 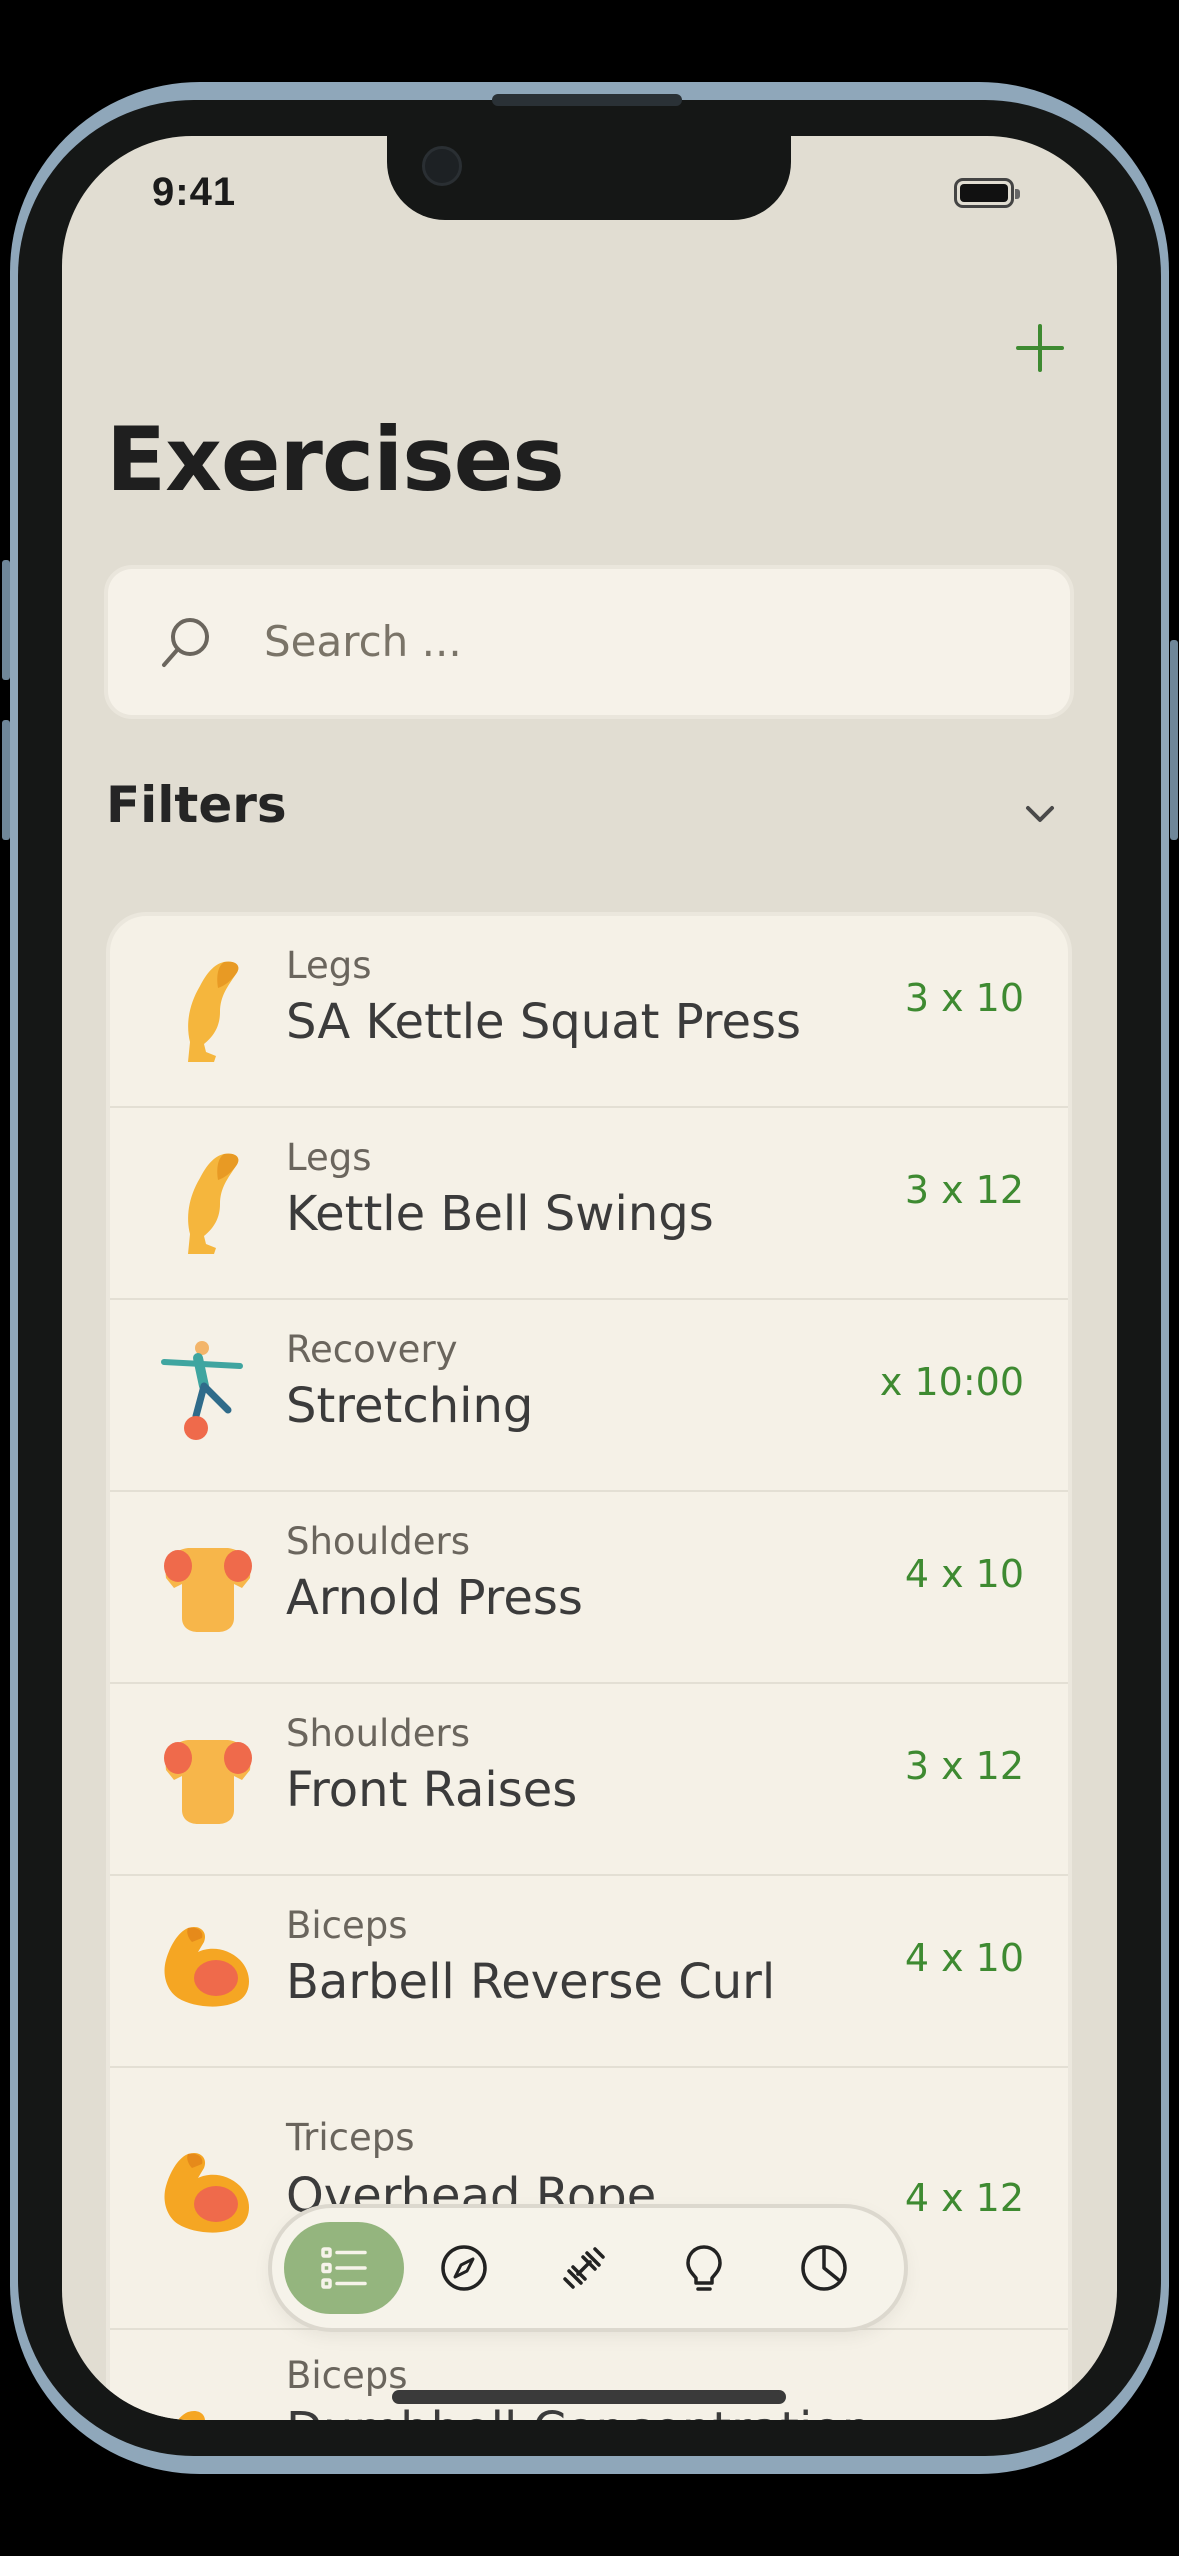 I want to click on search-icon, so click(x=185, y=642).